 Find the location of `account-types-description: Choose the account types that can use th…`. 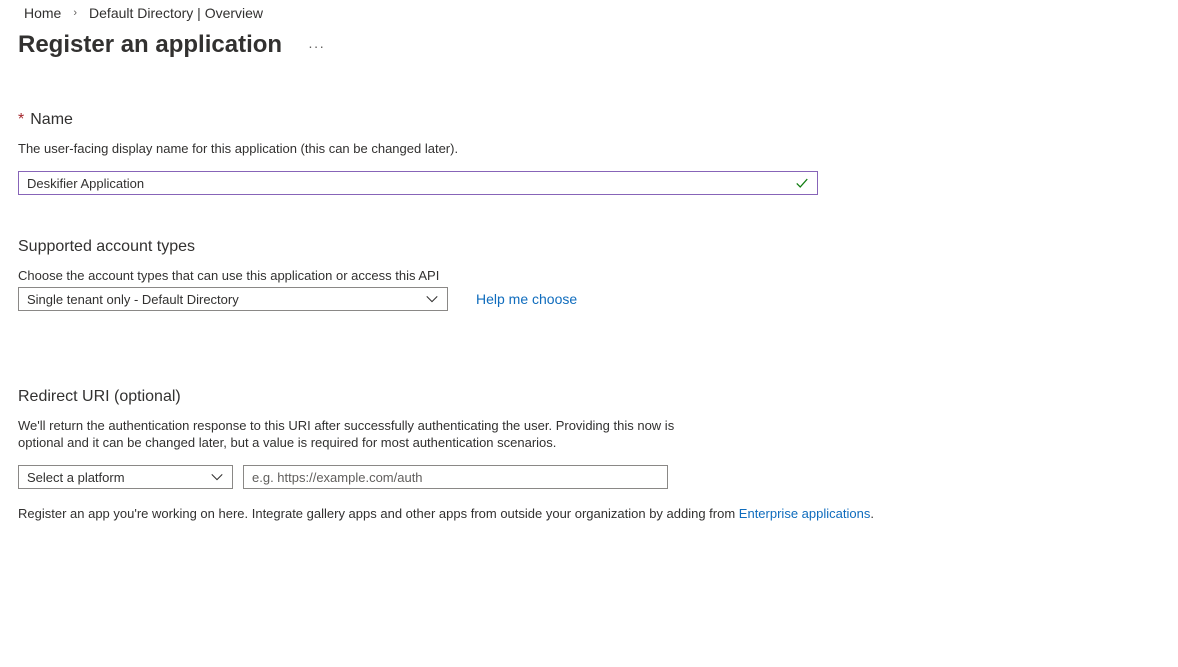

account-types-description: Choose the account types that can use th… is located at coordinates (229, 275).